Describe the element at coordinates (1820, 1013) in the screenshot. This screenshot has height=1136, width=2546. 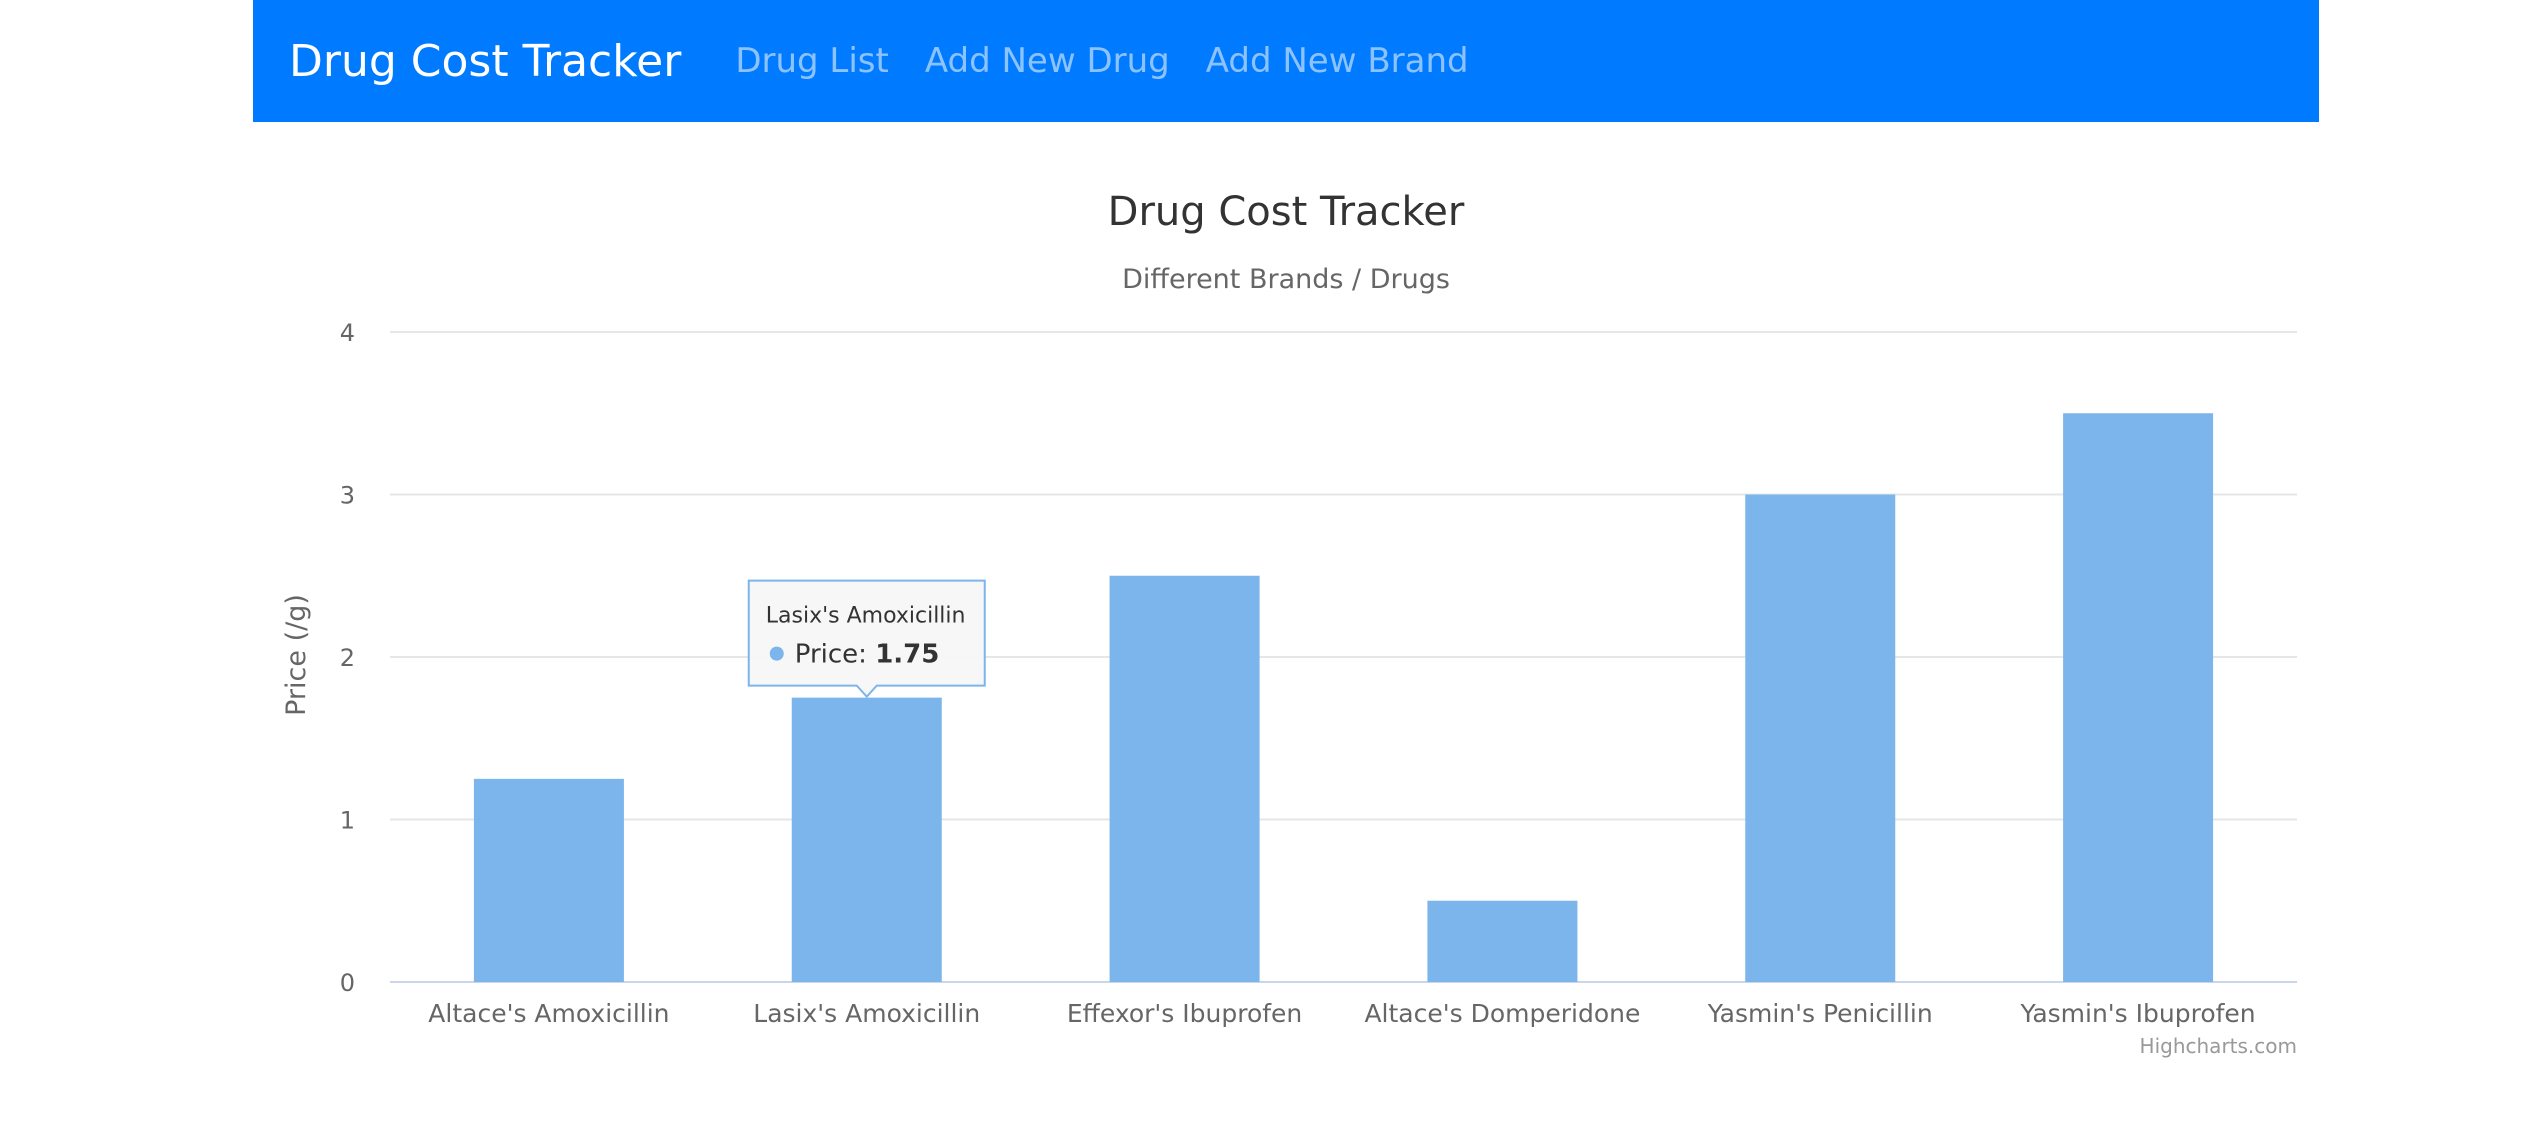
I see `x-tick-label: Yasmin's Penicillin` at that location.